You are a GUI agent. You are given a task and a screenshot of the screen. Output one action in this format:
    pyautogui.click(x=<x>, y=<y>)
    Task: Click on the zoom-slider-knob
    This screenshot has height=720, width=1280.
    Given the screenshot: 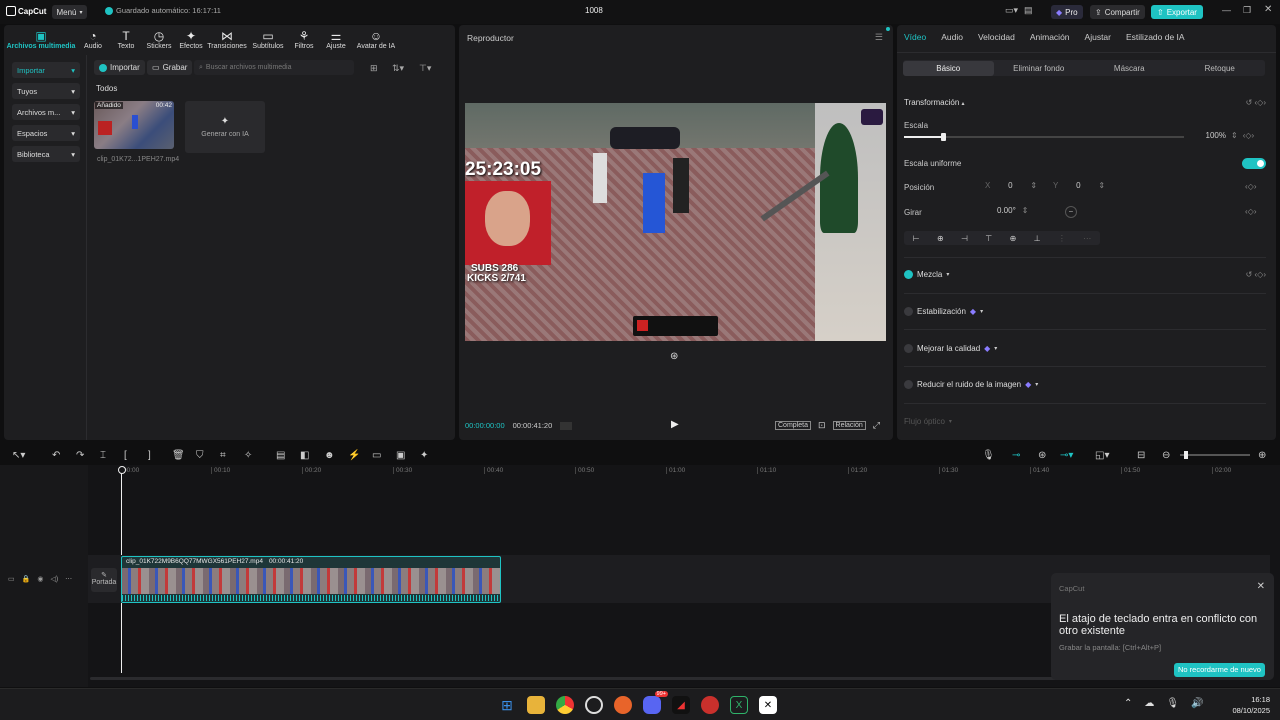 What is the action you would take?
    pyautogui.click(x=1186, y=455)
    